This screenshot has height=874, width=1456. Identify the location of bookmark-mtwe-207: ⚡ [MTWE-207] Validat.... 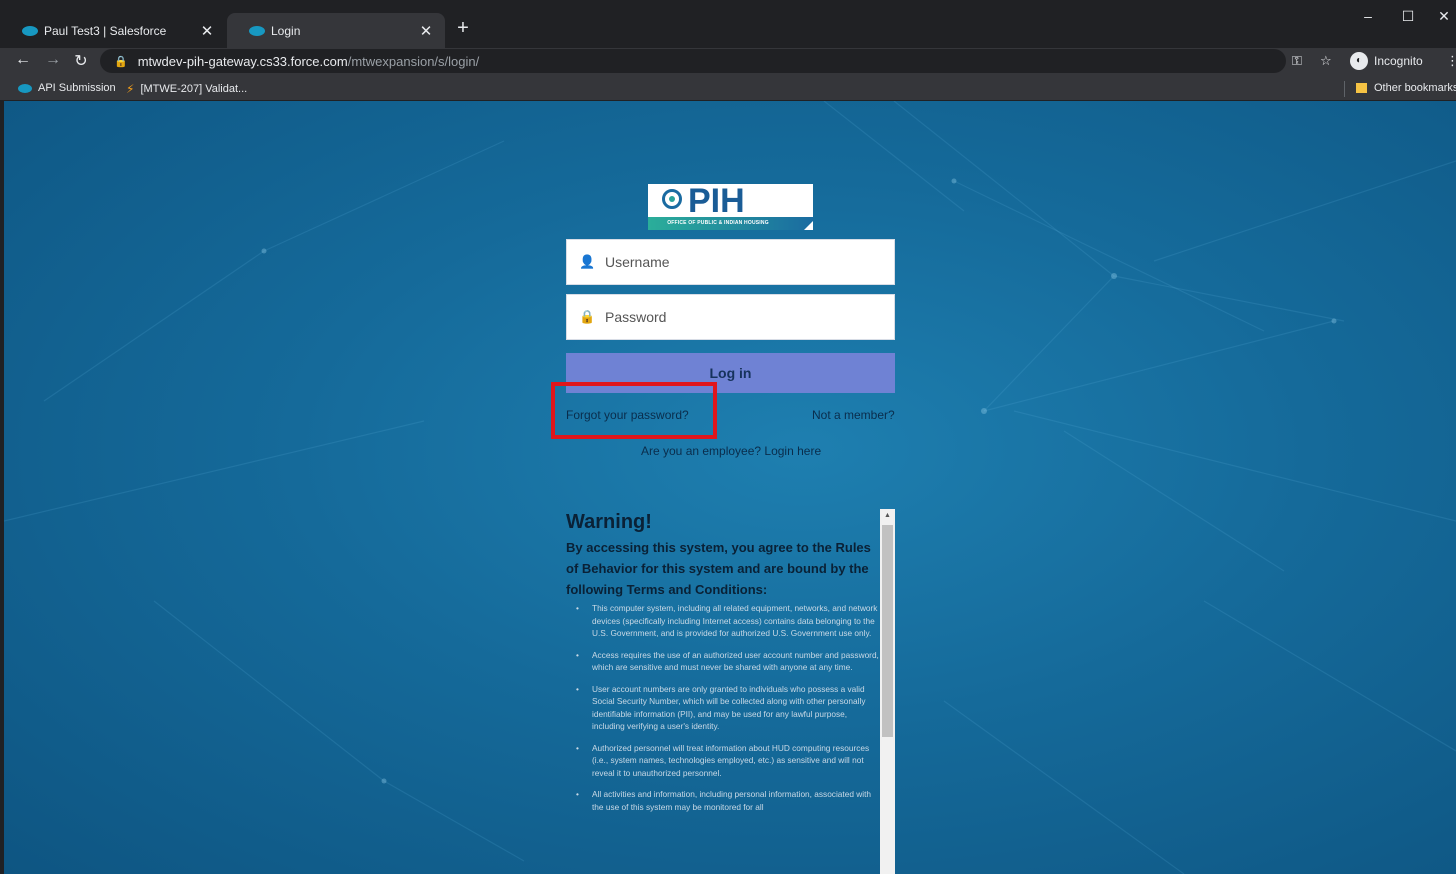
(186, 89).